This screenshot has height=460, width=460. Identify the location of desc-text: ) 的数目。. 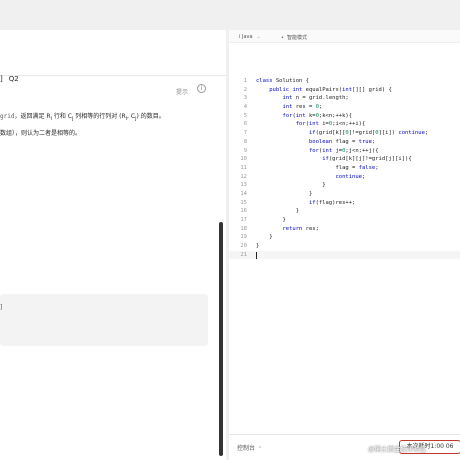
(150, 116).